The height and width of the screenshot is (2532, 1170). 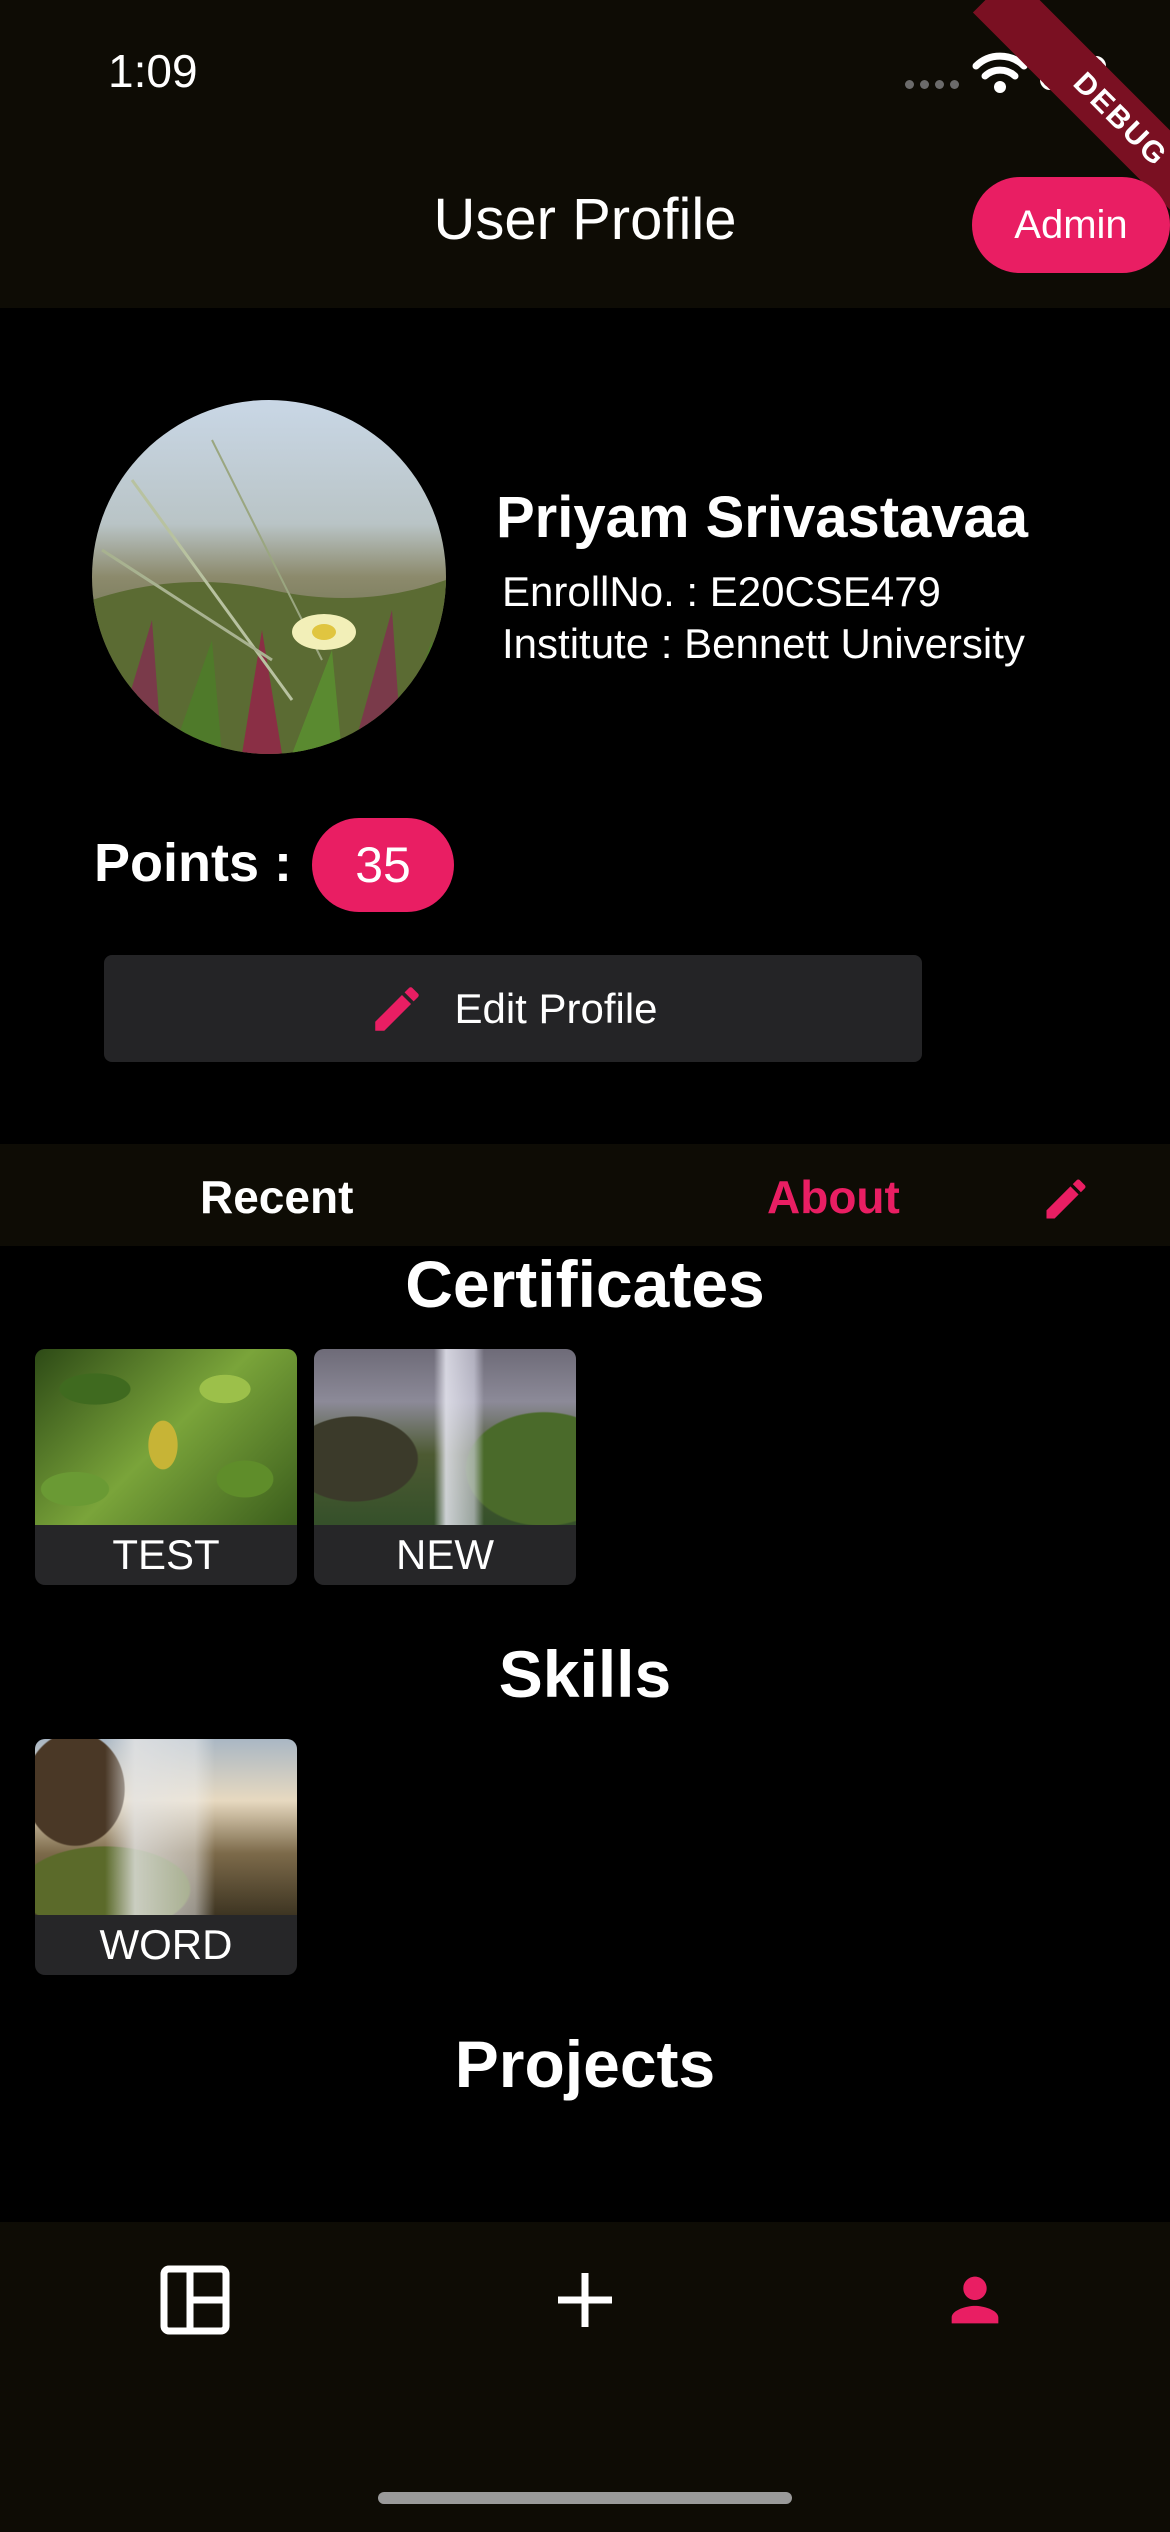 I want to click on points-badge: 35, so click(x=383, y=865).